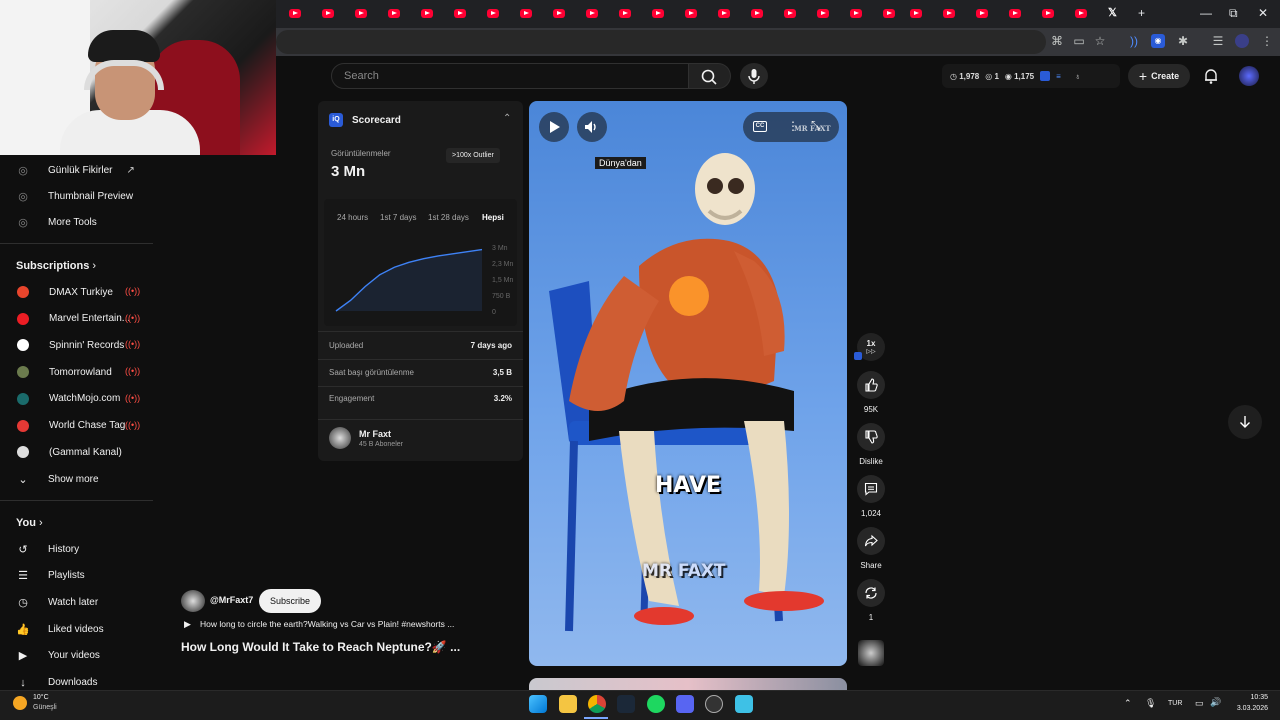 The height and width of the screenshot is (720, 1280). What do you see at coordinates (59, 629) in the screenshot?
I see `sidebar-item-liked-videos: 👍 Liked videos` at bounding box center [59, 629].